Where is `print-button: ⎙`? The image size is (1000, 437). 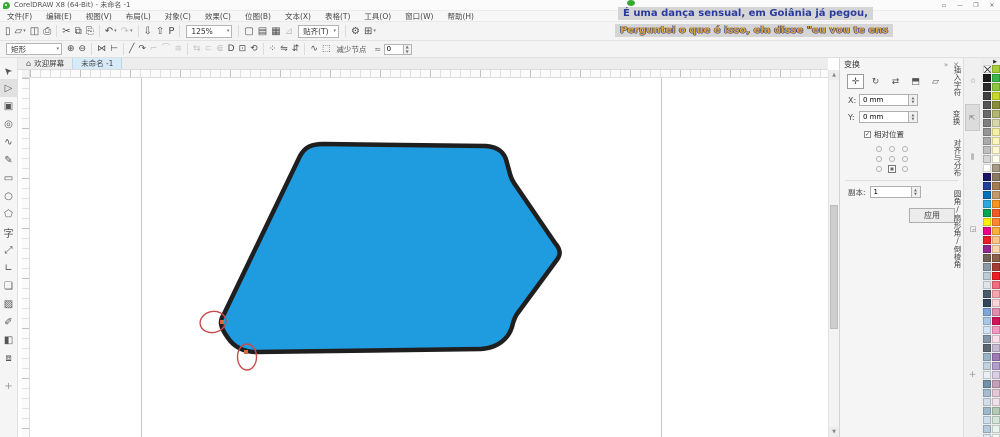
print-button: ⎙ is located at coordinates (47, 31).